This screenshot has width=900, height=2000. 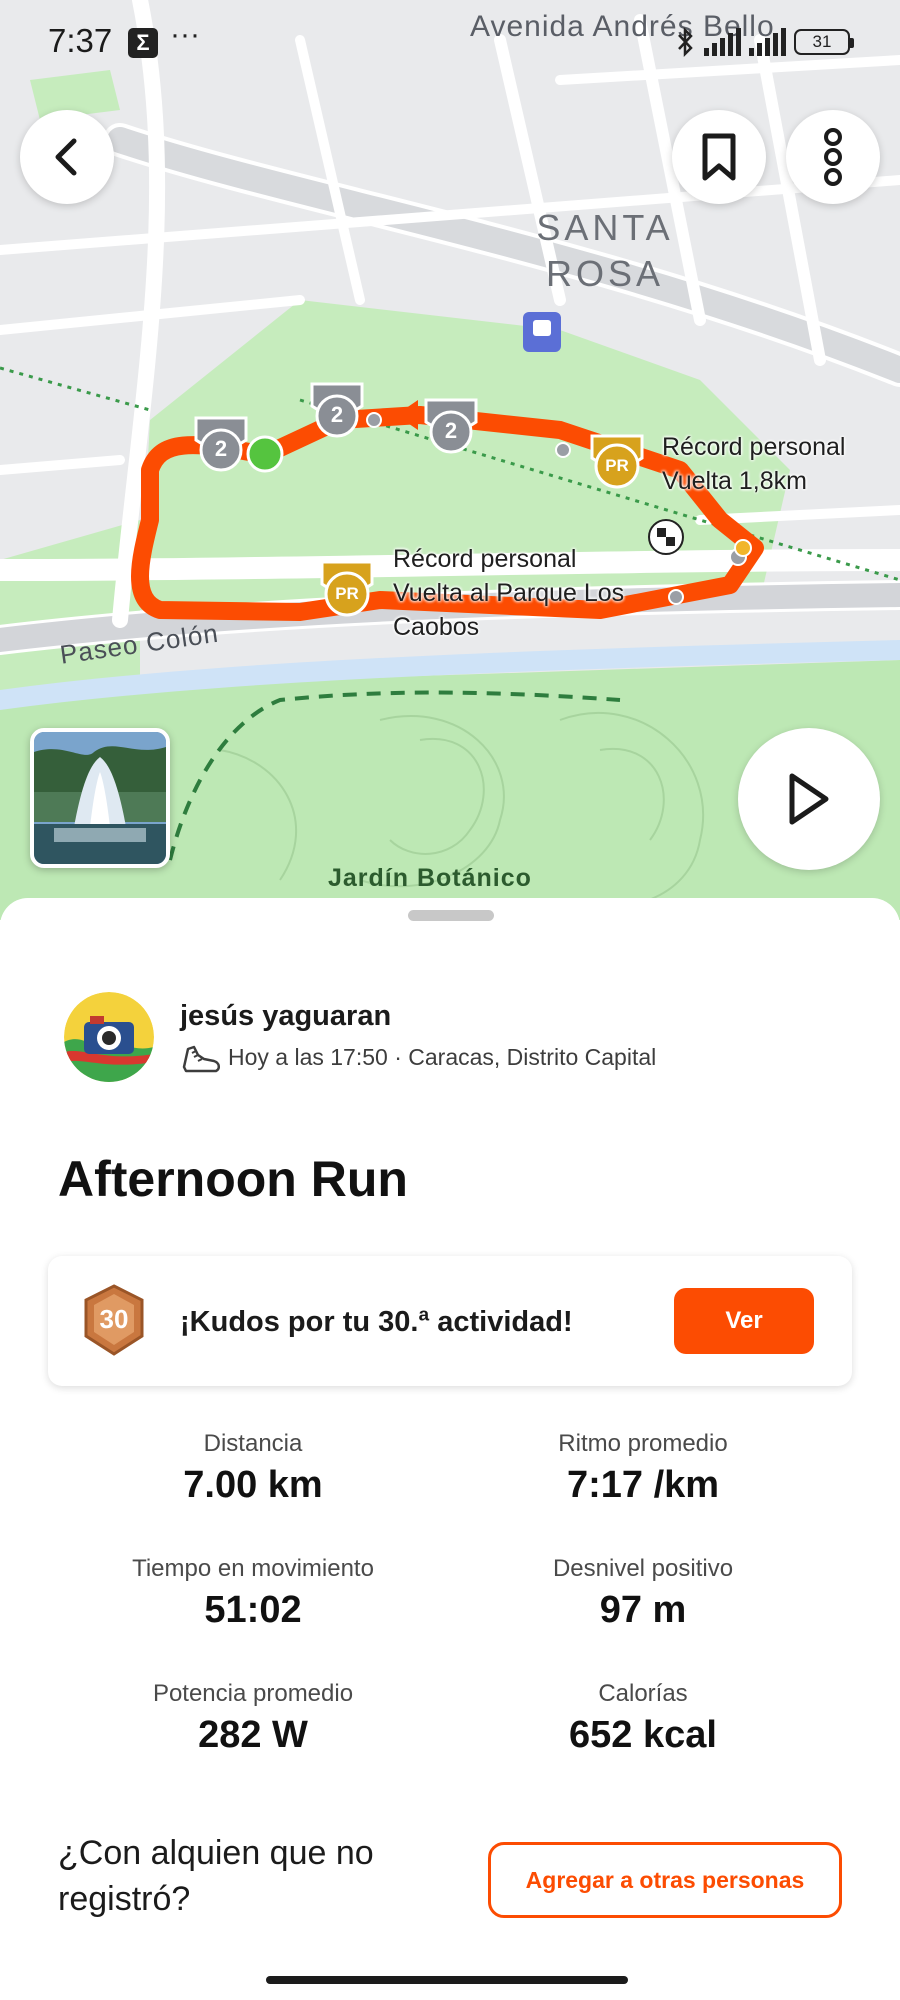 I want to click on bluetooth-icon, so click(x=685, y=42).